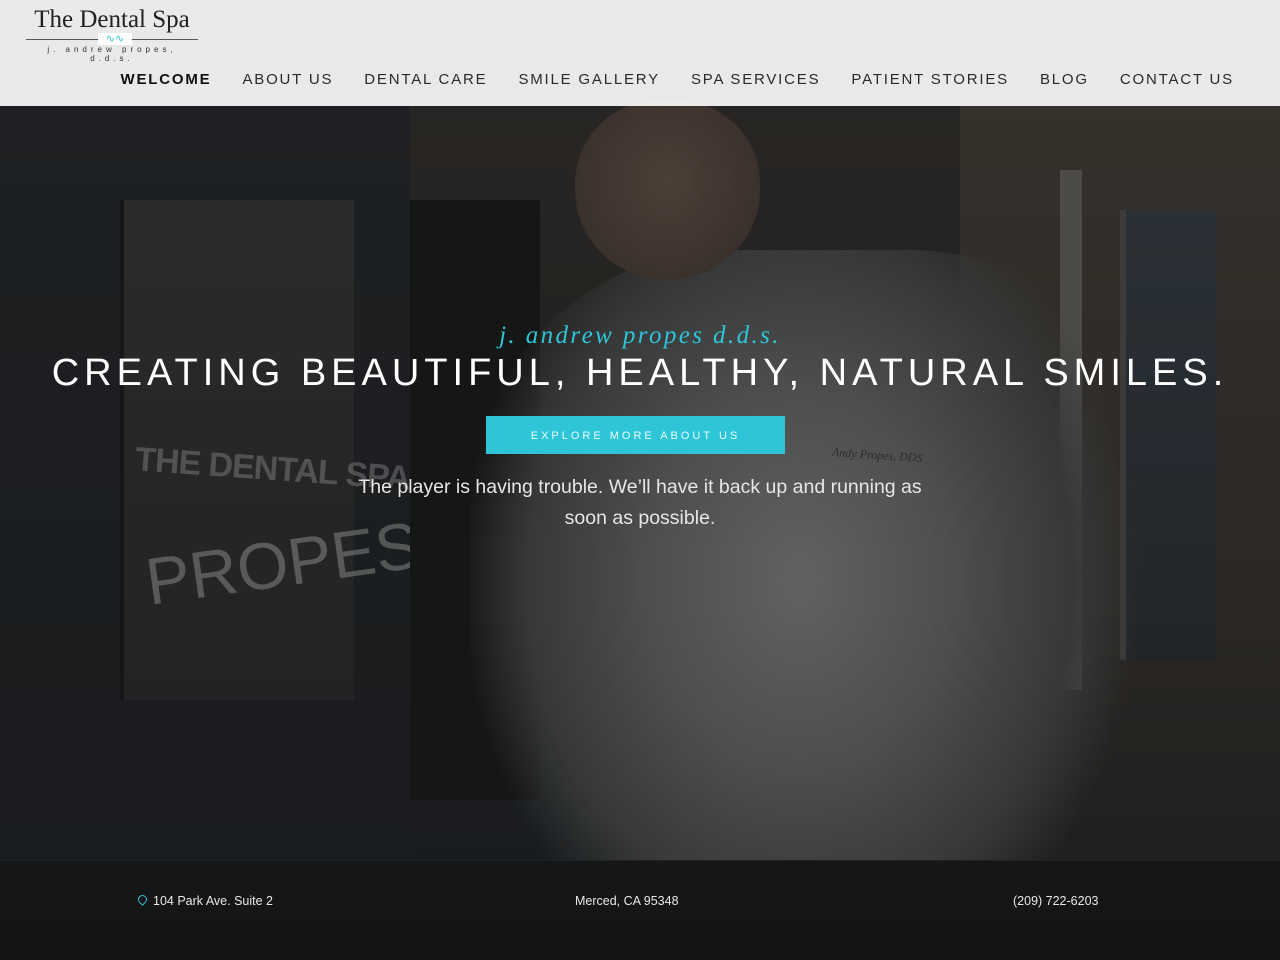 This screenshot has width=1280, height=960. Describe the element at coordinates (142, 899) in the screenshot. I see `map-pin-icon` at that location.